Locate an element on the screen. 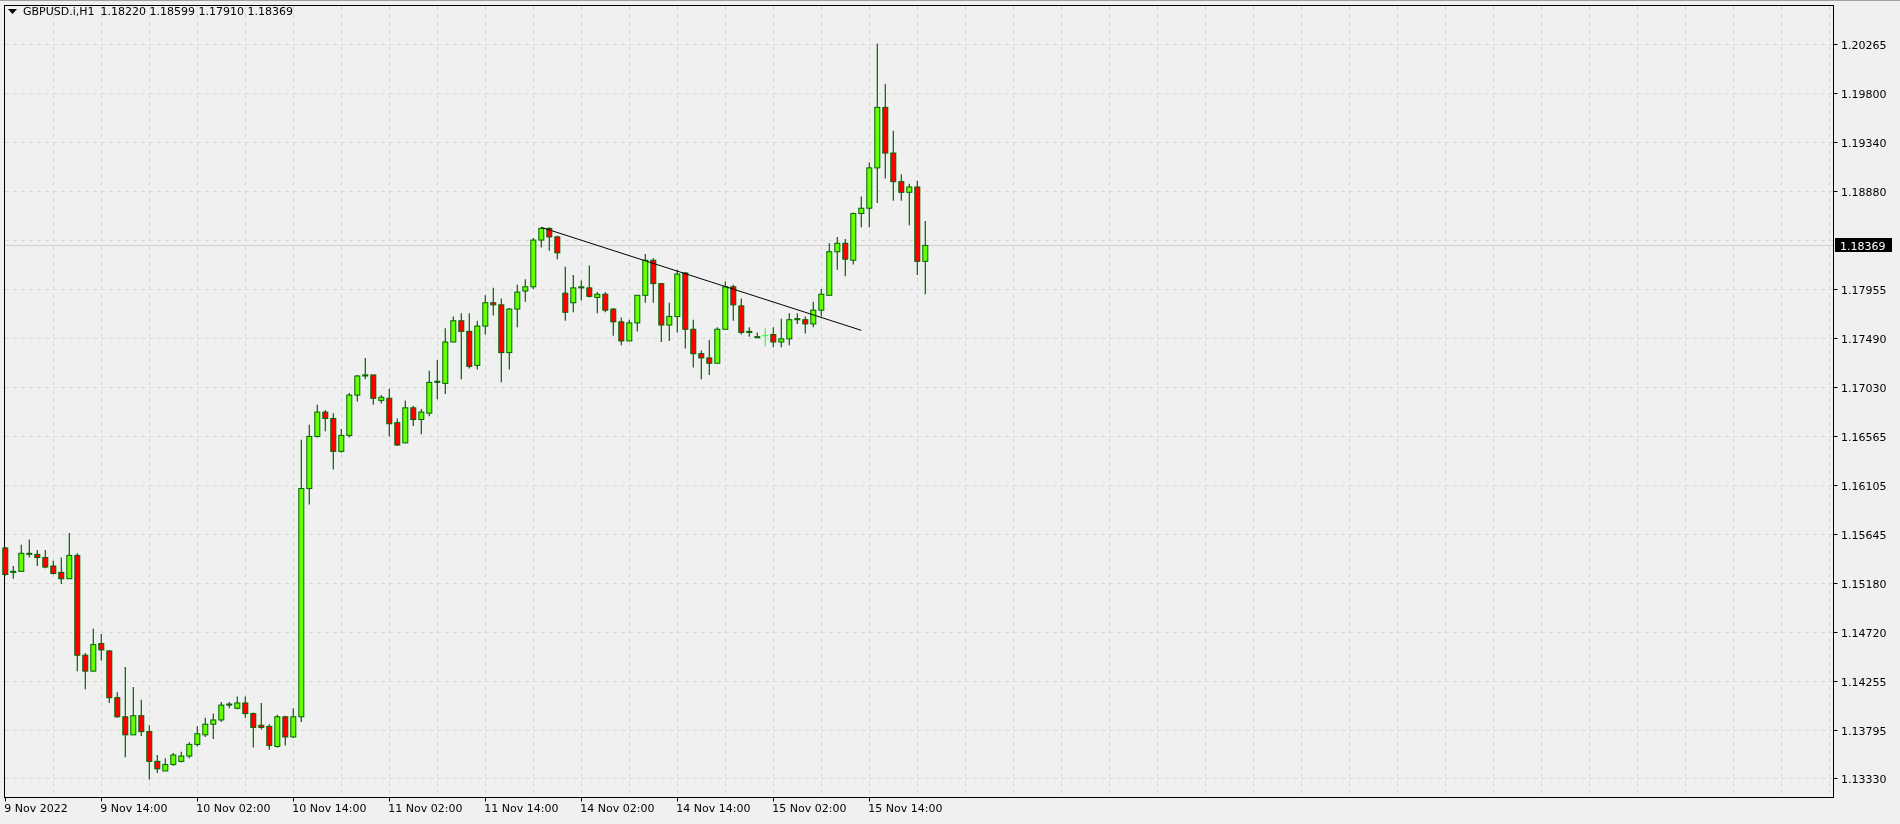  price-label: 1.20265 is located at coordinates (1864, 45).